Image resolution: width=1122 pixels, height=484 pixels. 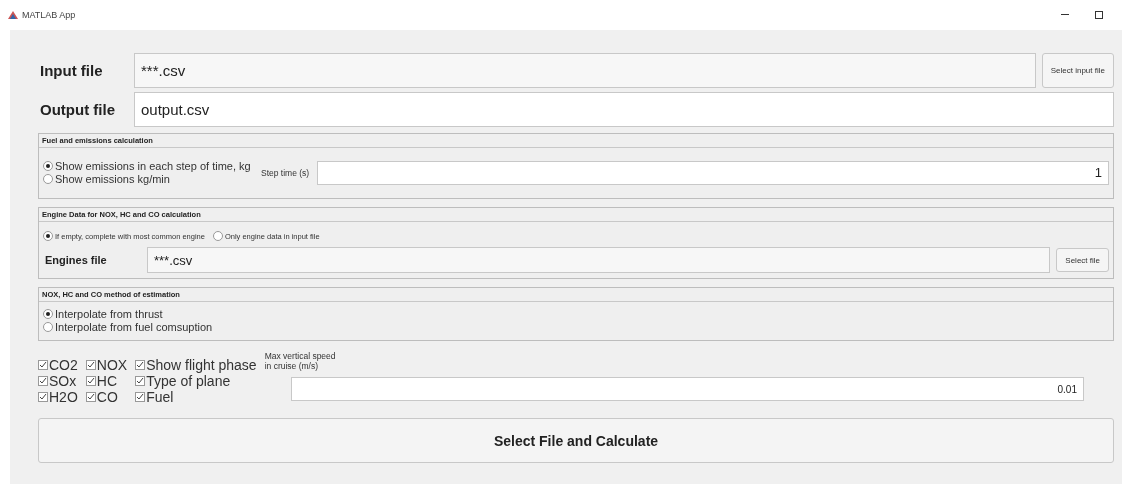 What do you see at coordinates (106, 364) in the screenshot?
I see `checkbox: NOX` at bounding box center [106, 364].